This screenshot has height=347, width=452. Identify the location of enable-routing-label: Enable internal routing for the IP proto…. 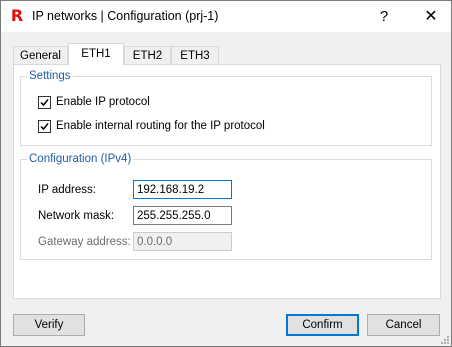
(160, 126).